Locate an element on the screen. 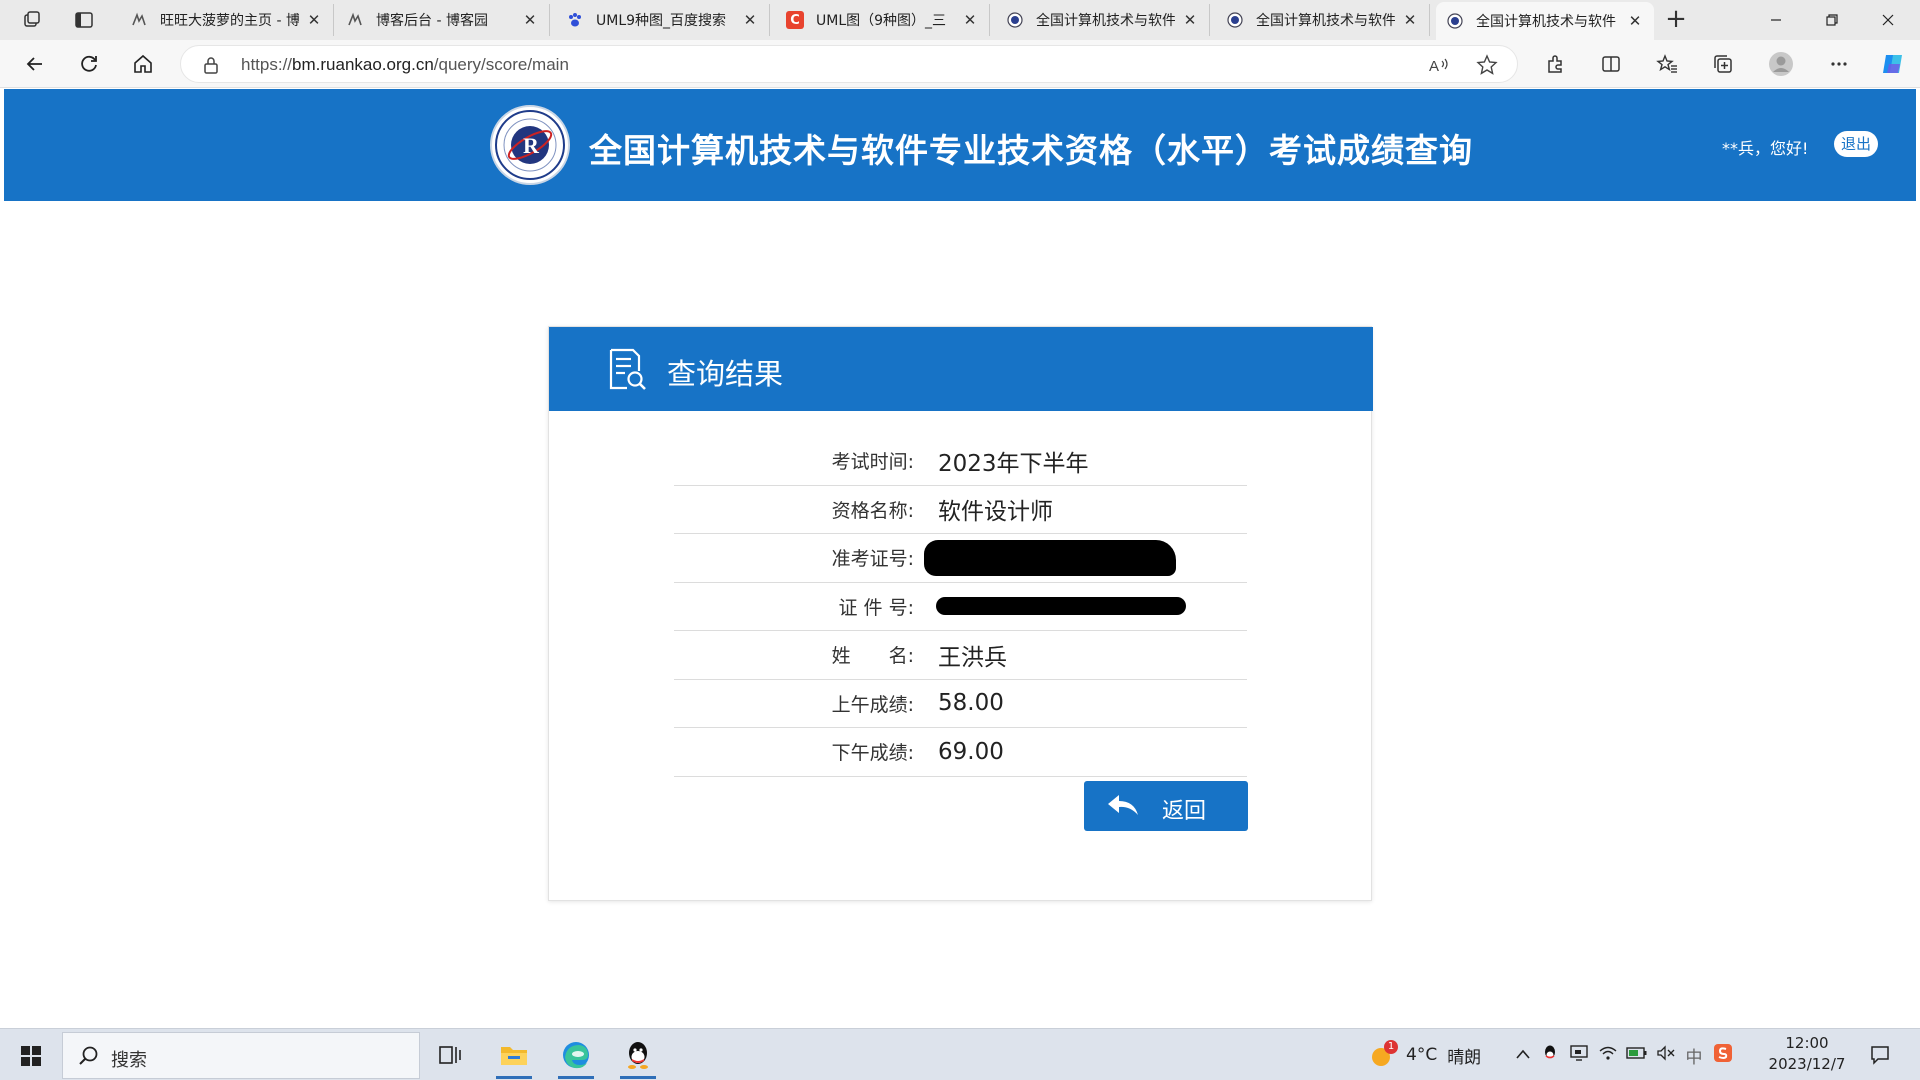 The height and width of the screenshot is (1080, 1920). svg-text: A is located at coordinates (1434, 66).